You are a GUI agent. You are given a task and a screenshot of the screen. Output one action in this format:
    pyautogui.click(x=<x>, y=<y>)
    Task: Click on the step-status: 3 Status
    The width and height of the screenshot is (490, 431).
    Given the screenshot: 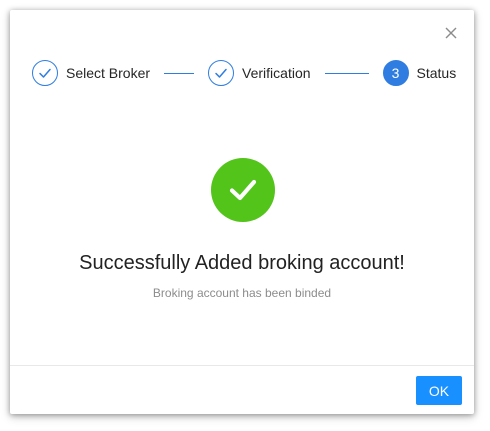 What is the action you would take?
    pyautogui.click(x=419, y=73)
    